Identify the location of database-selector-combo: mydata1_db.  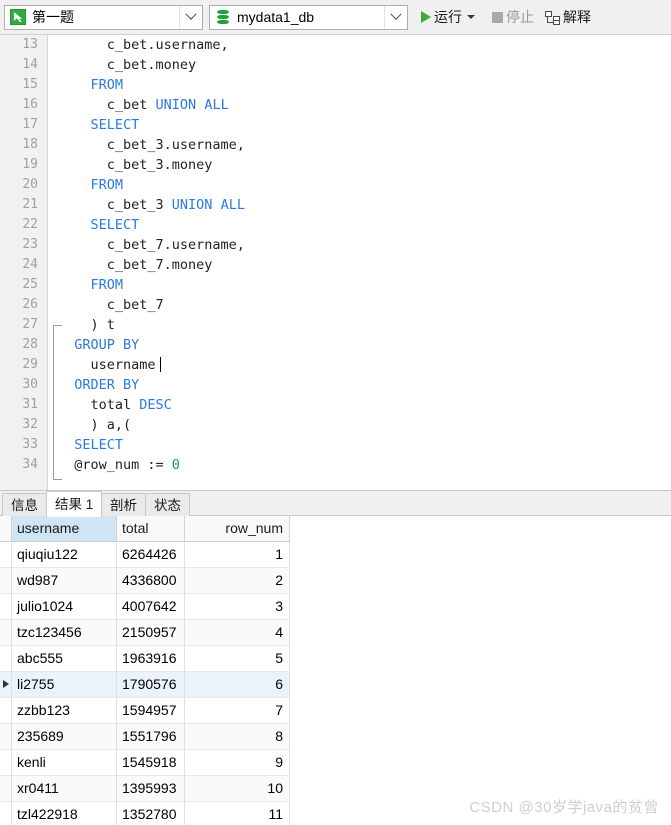
(308, 17).